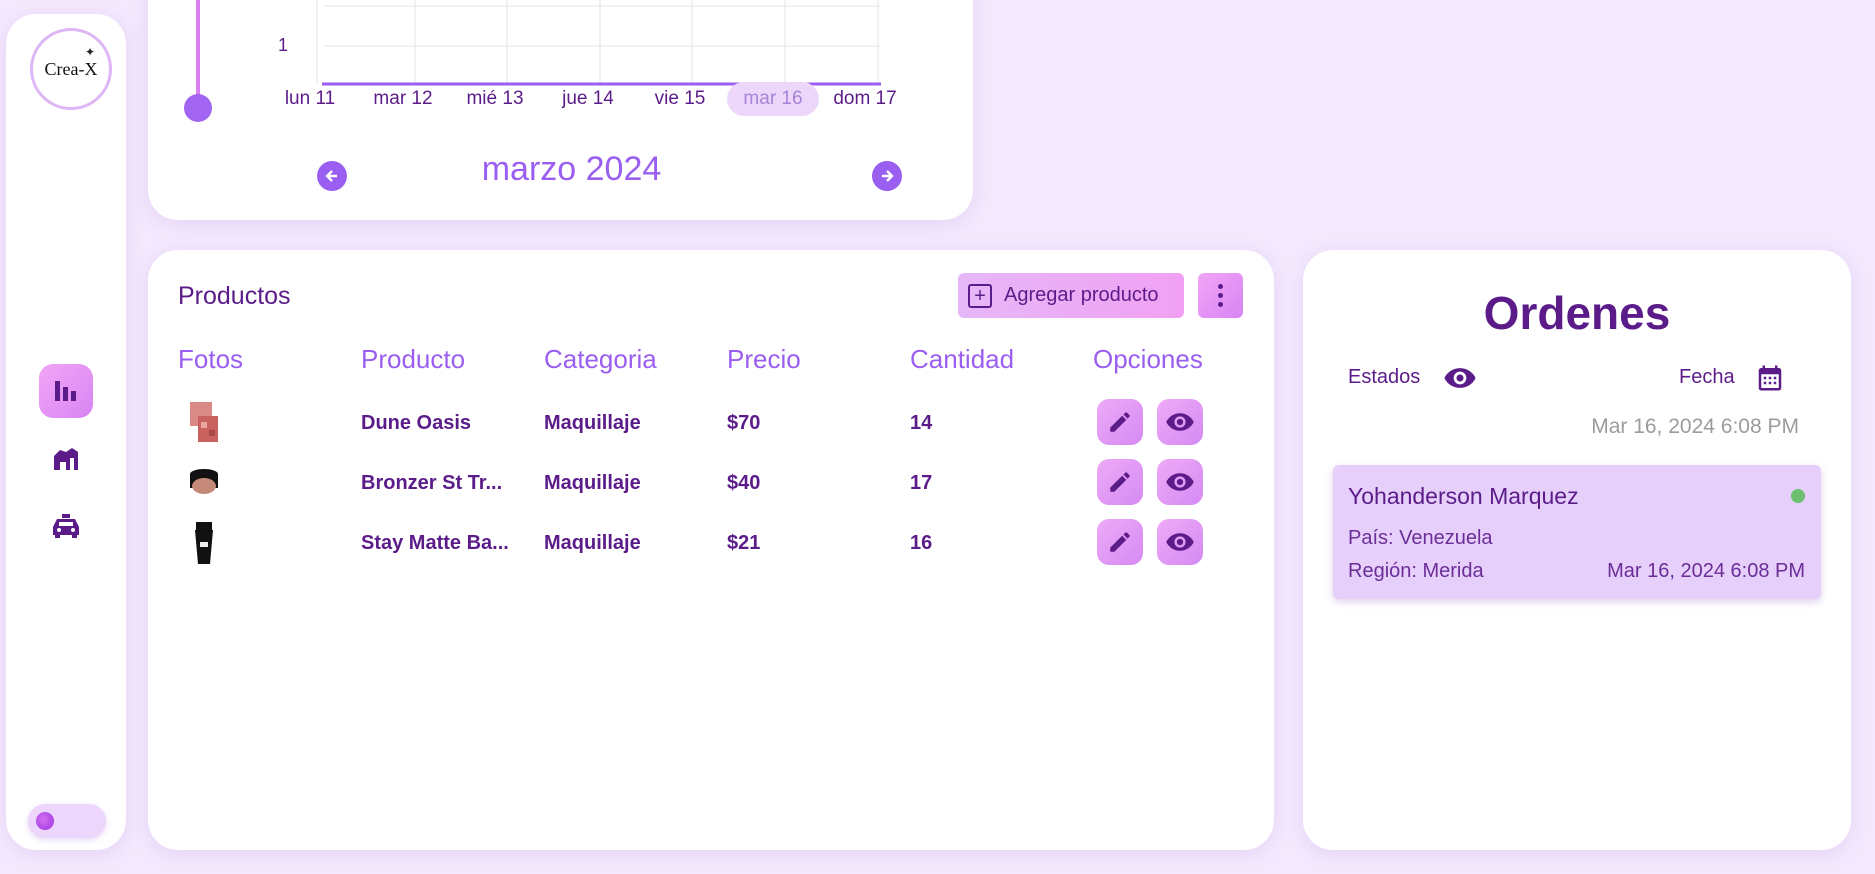 This screenshot has height=874, width=1875. I want to click on orders-title: Ordenes, so click(1577, 313).